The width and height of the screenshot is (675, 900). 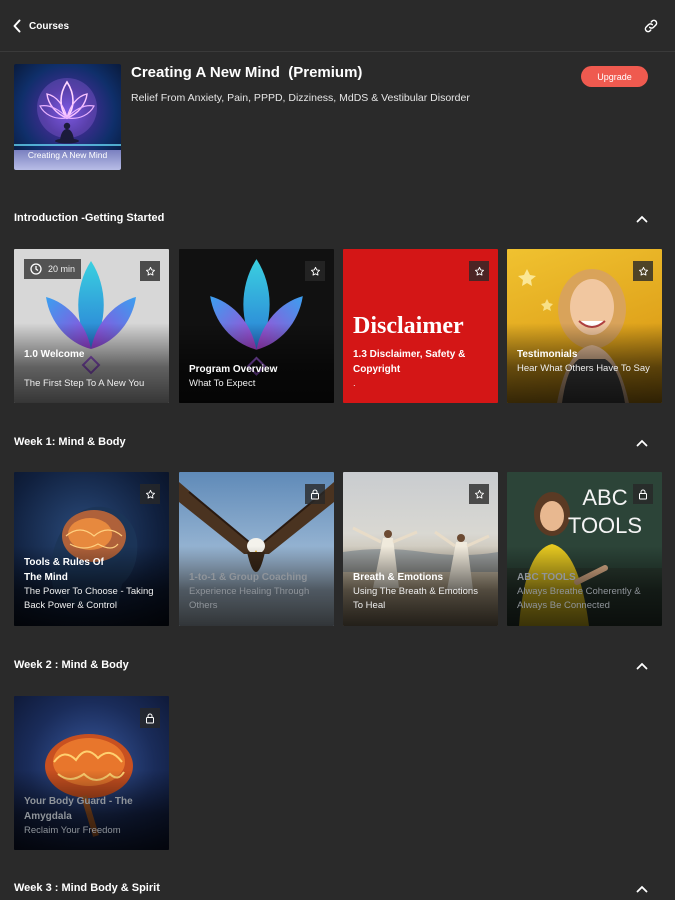 What do you see at coordinates (415, 598) in the screenshot?
I see `card-subtitle: Using The Breath & Emotions To Heal` at bounding box center [415, 598].